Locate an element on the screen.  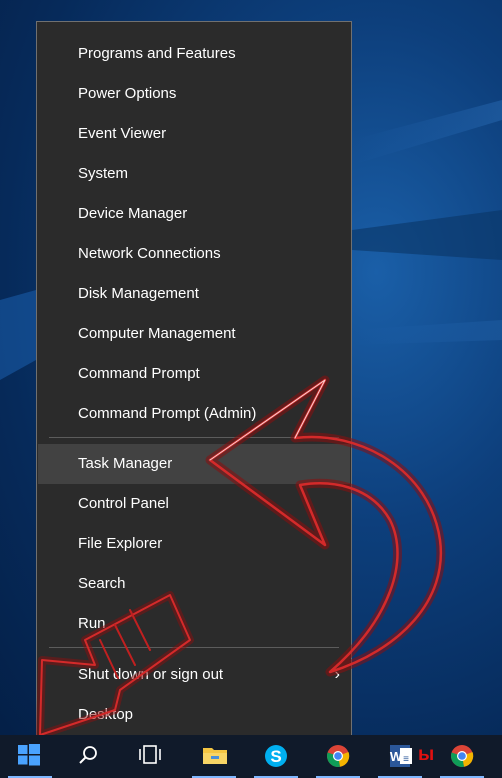
taskbar-search-button is located at coordinates (90, 756).